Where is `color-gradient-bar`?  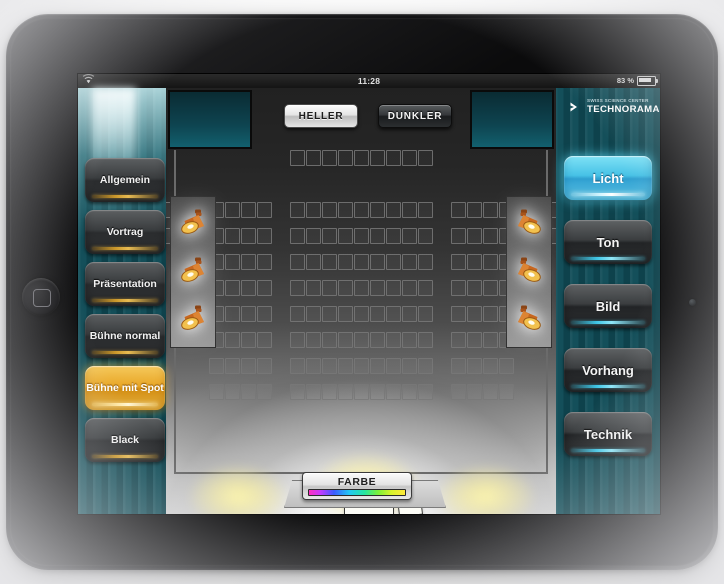
color-gradient-bar is located at coordinates (357, 492).